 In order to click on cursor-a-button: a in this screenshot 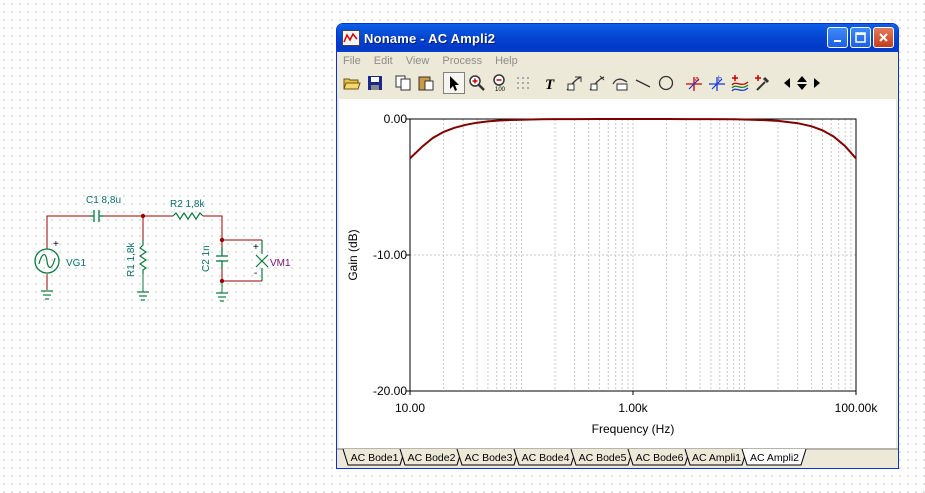, I will do `click(694, 83)`.